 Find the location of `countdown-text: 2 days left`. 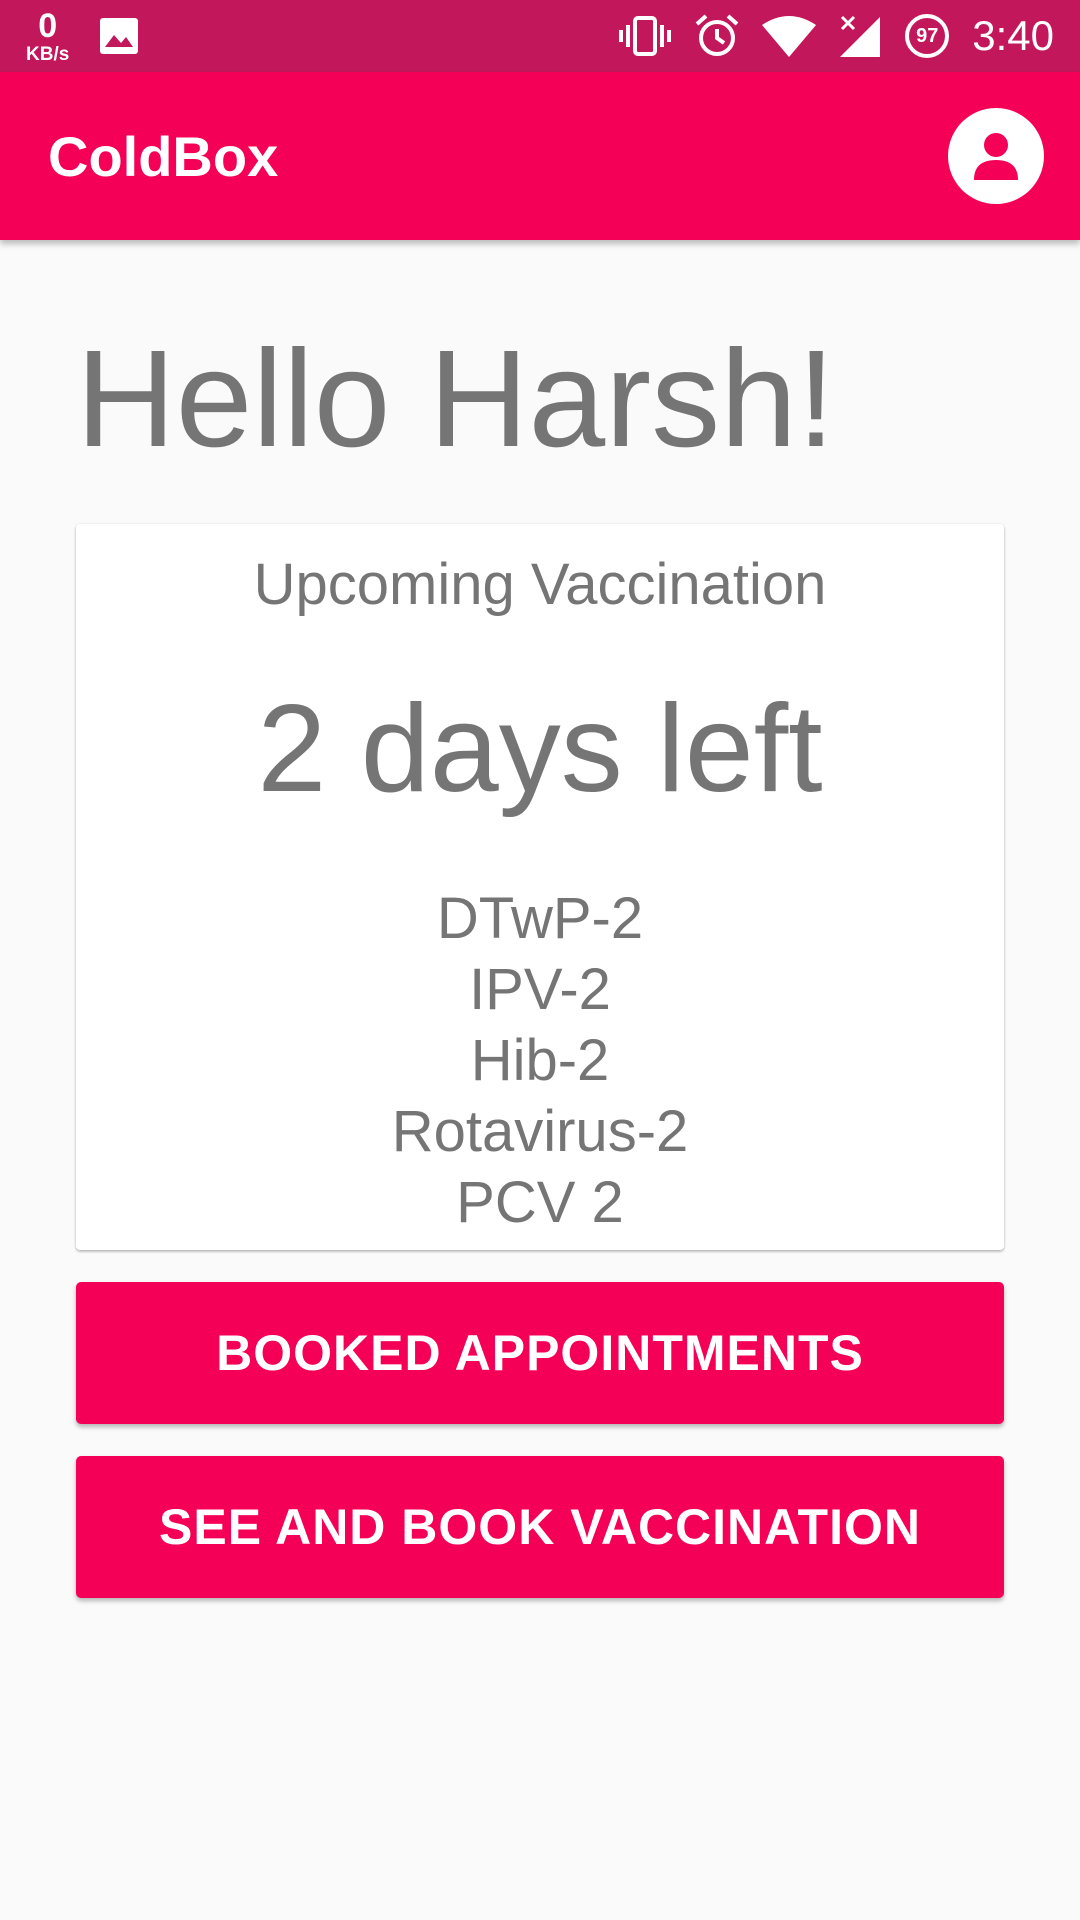

countdown-text: 2 days left is located at coordinates (540, 748).